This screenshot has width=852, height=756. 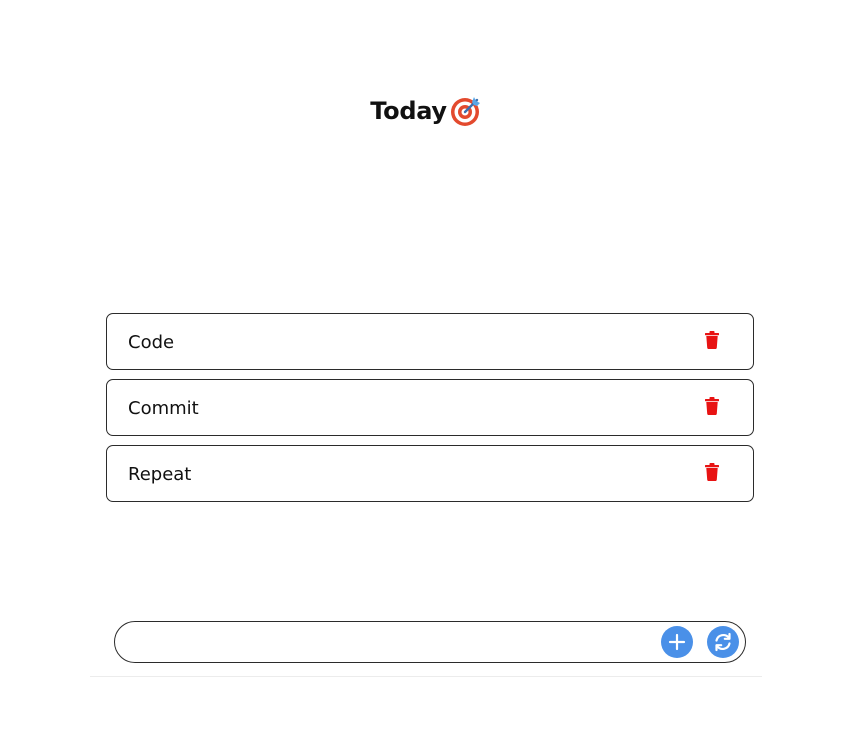 What do you see at coordinates (151, 342) in the screenshot?
I see `task-label: Code` at bounding box center [151, 342].